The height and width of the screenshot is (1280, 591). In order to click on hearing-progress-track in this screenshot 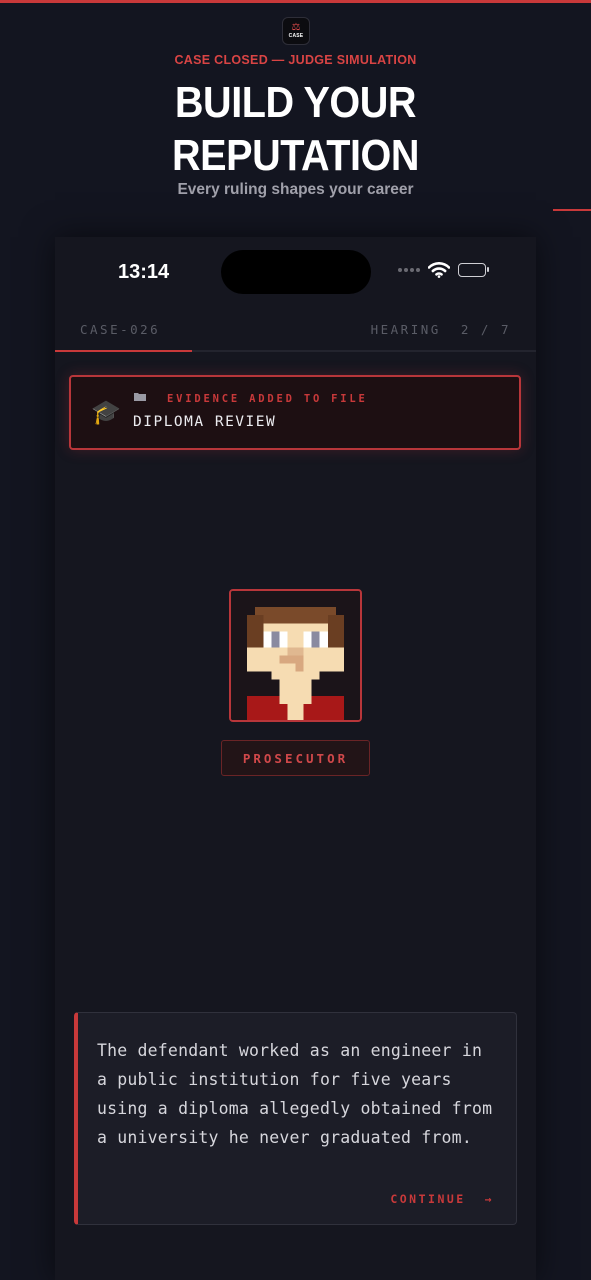, I will do `click(295, 351)`.